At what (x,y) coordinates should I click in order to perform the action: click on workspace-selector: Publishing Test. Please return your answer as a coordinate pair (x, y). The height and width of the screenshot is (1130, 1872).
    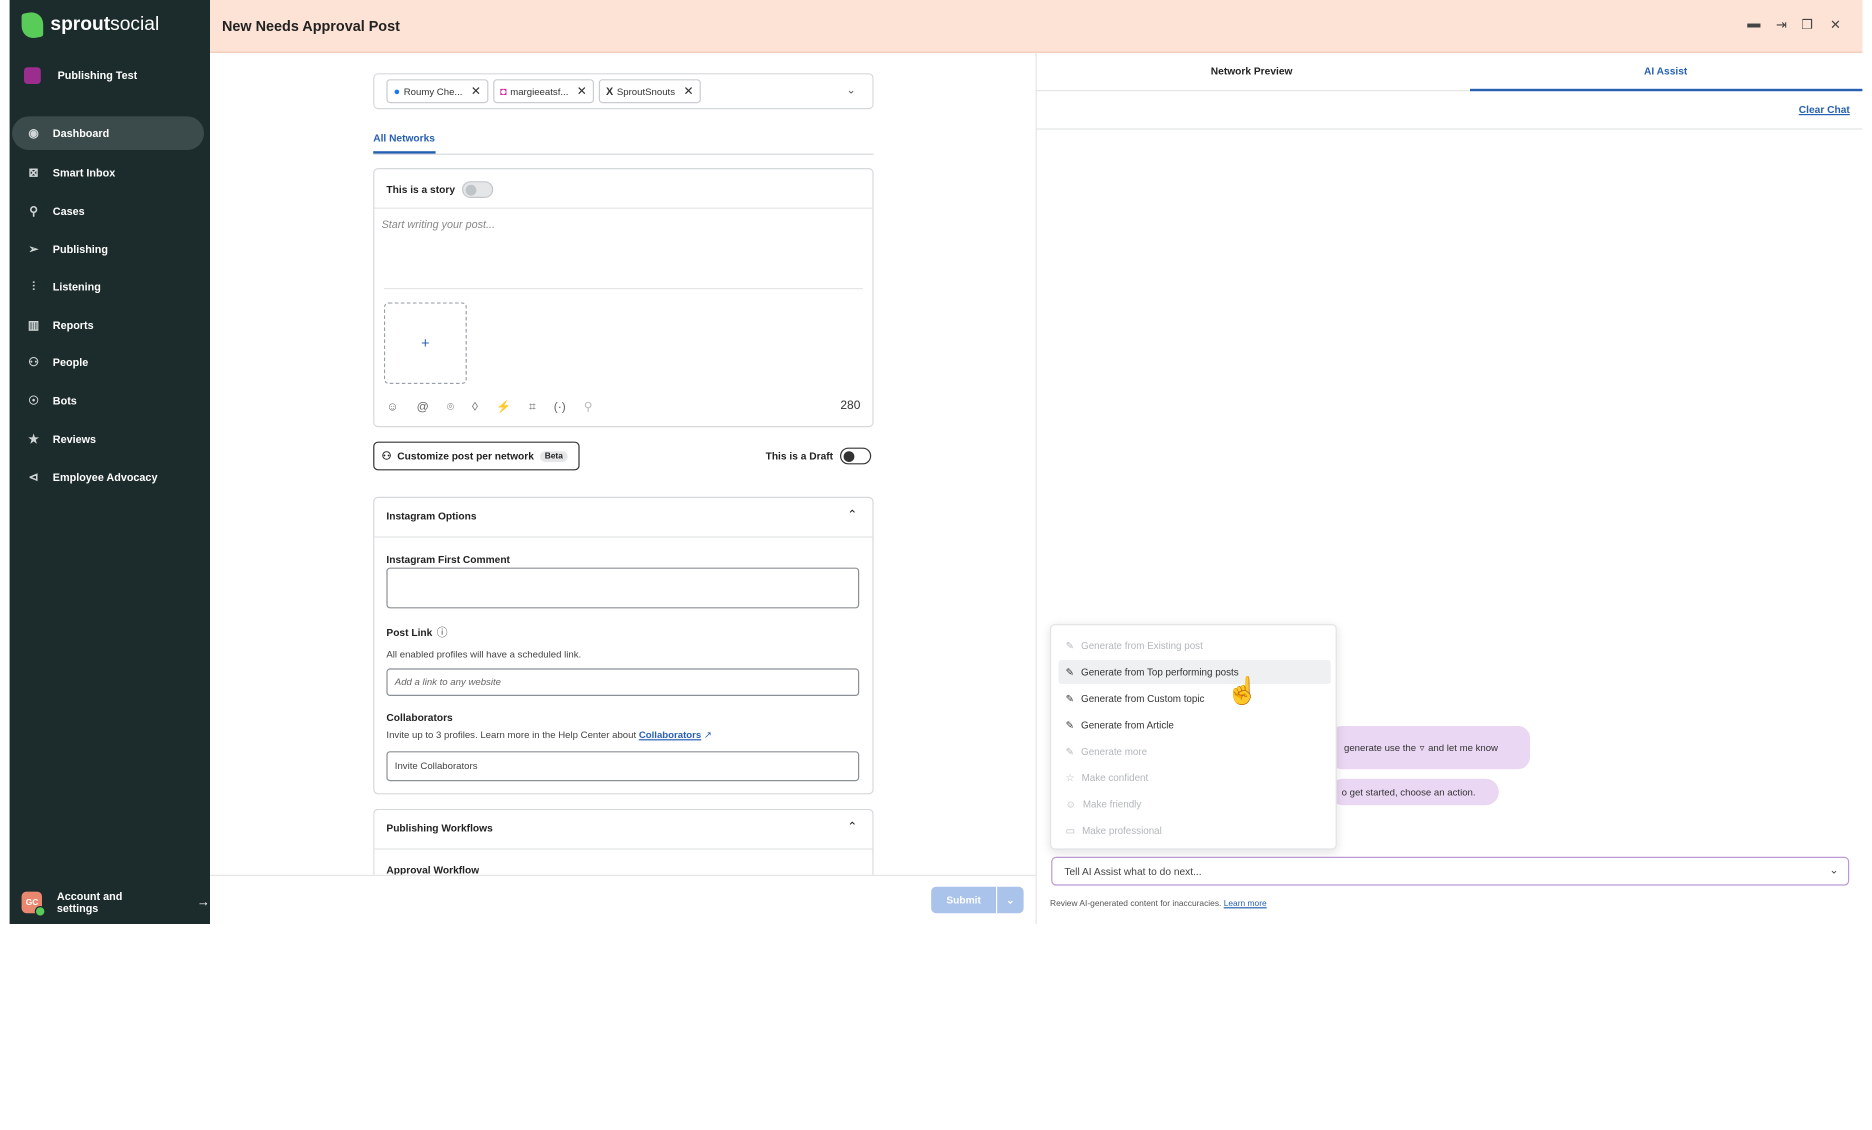
    Looking at the image, I should click on (80, 75).